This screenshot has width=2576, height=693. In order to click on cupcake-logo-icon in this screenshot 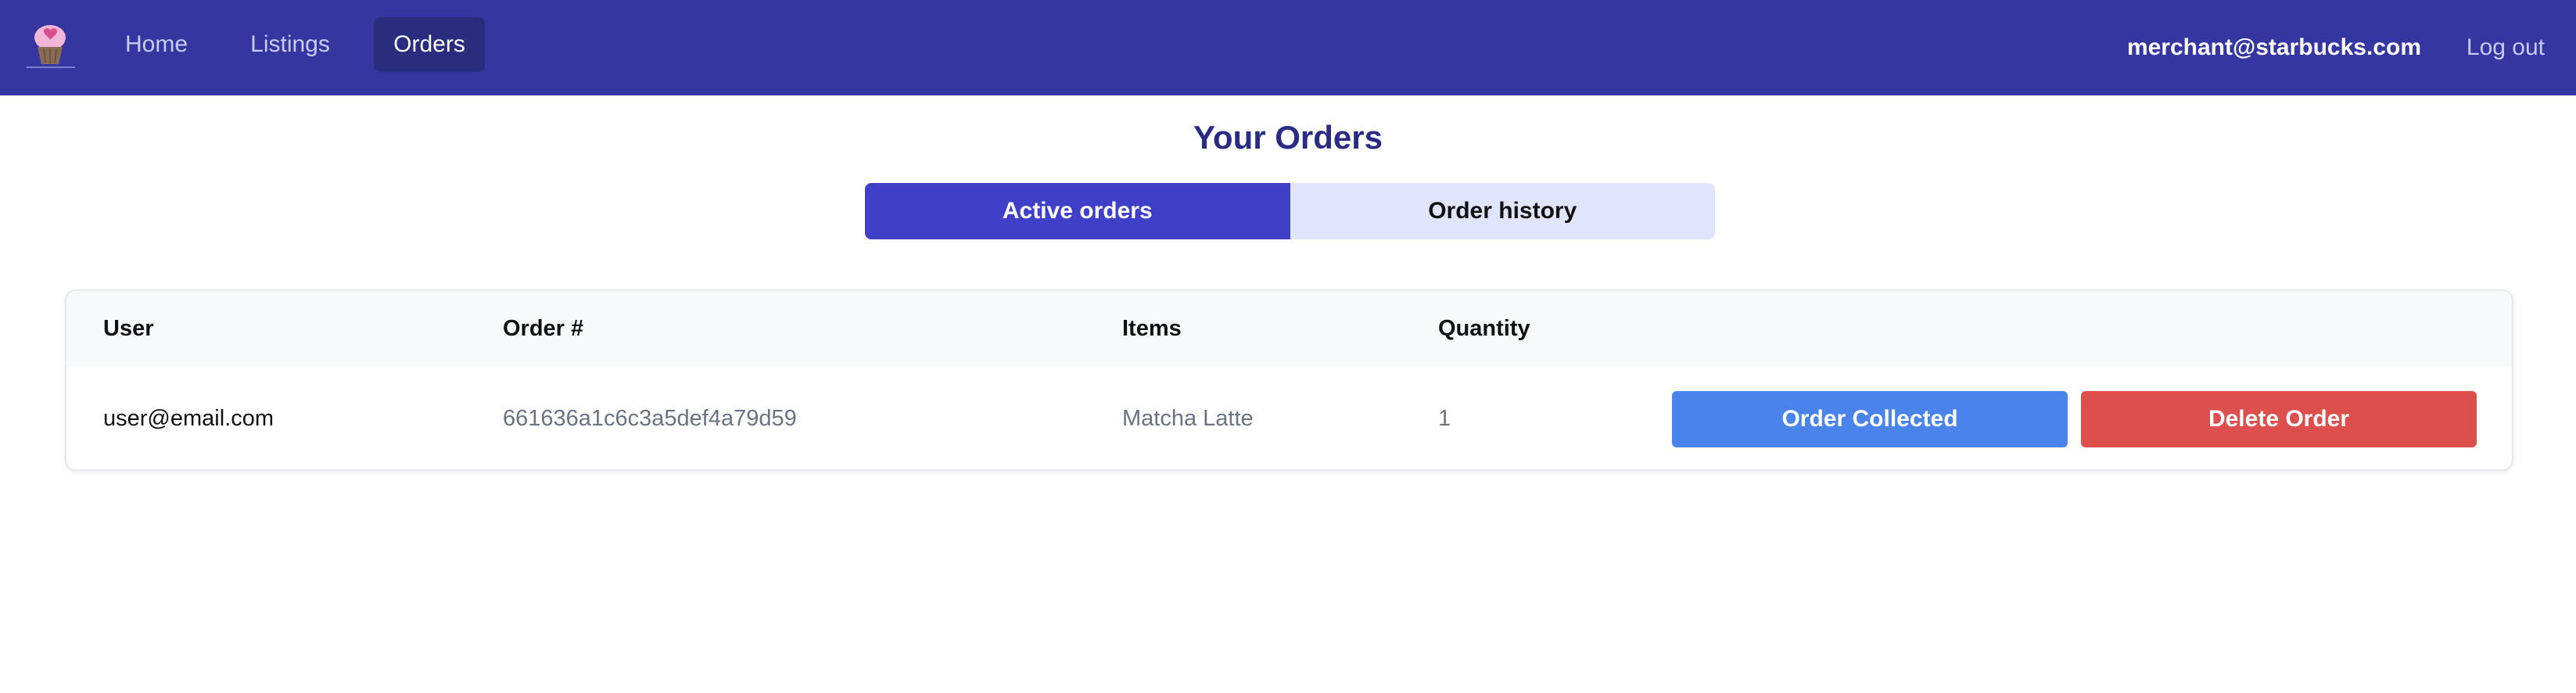, I will do `click(51, 44)`.